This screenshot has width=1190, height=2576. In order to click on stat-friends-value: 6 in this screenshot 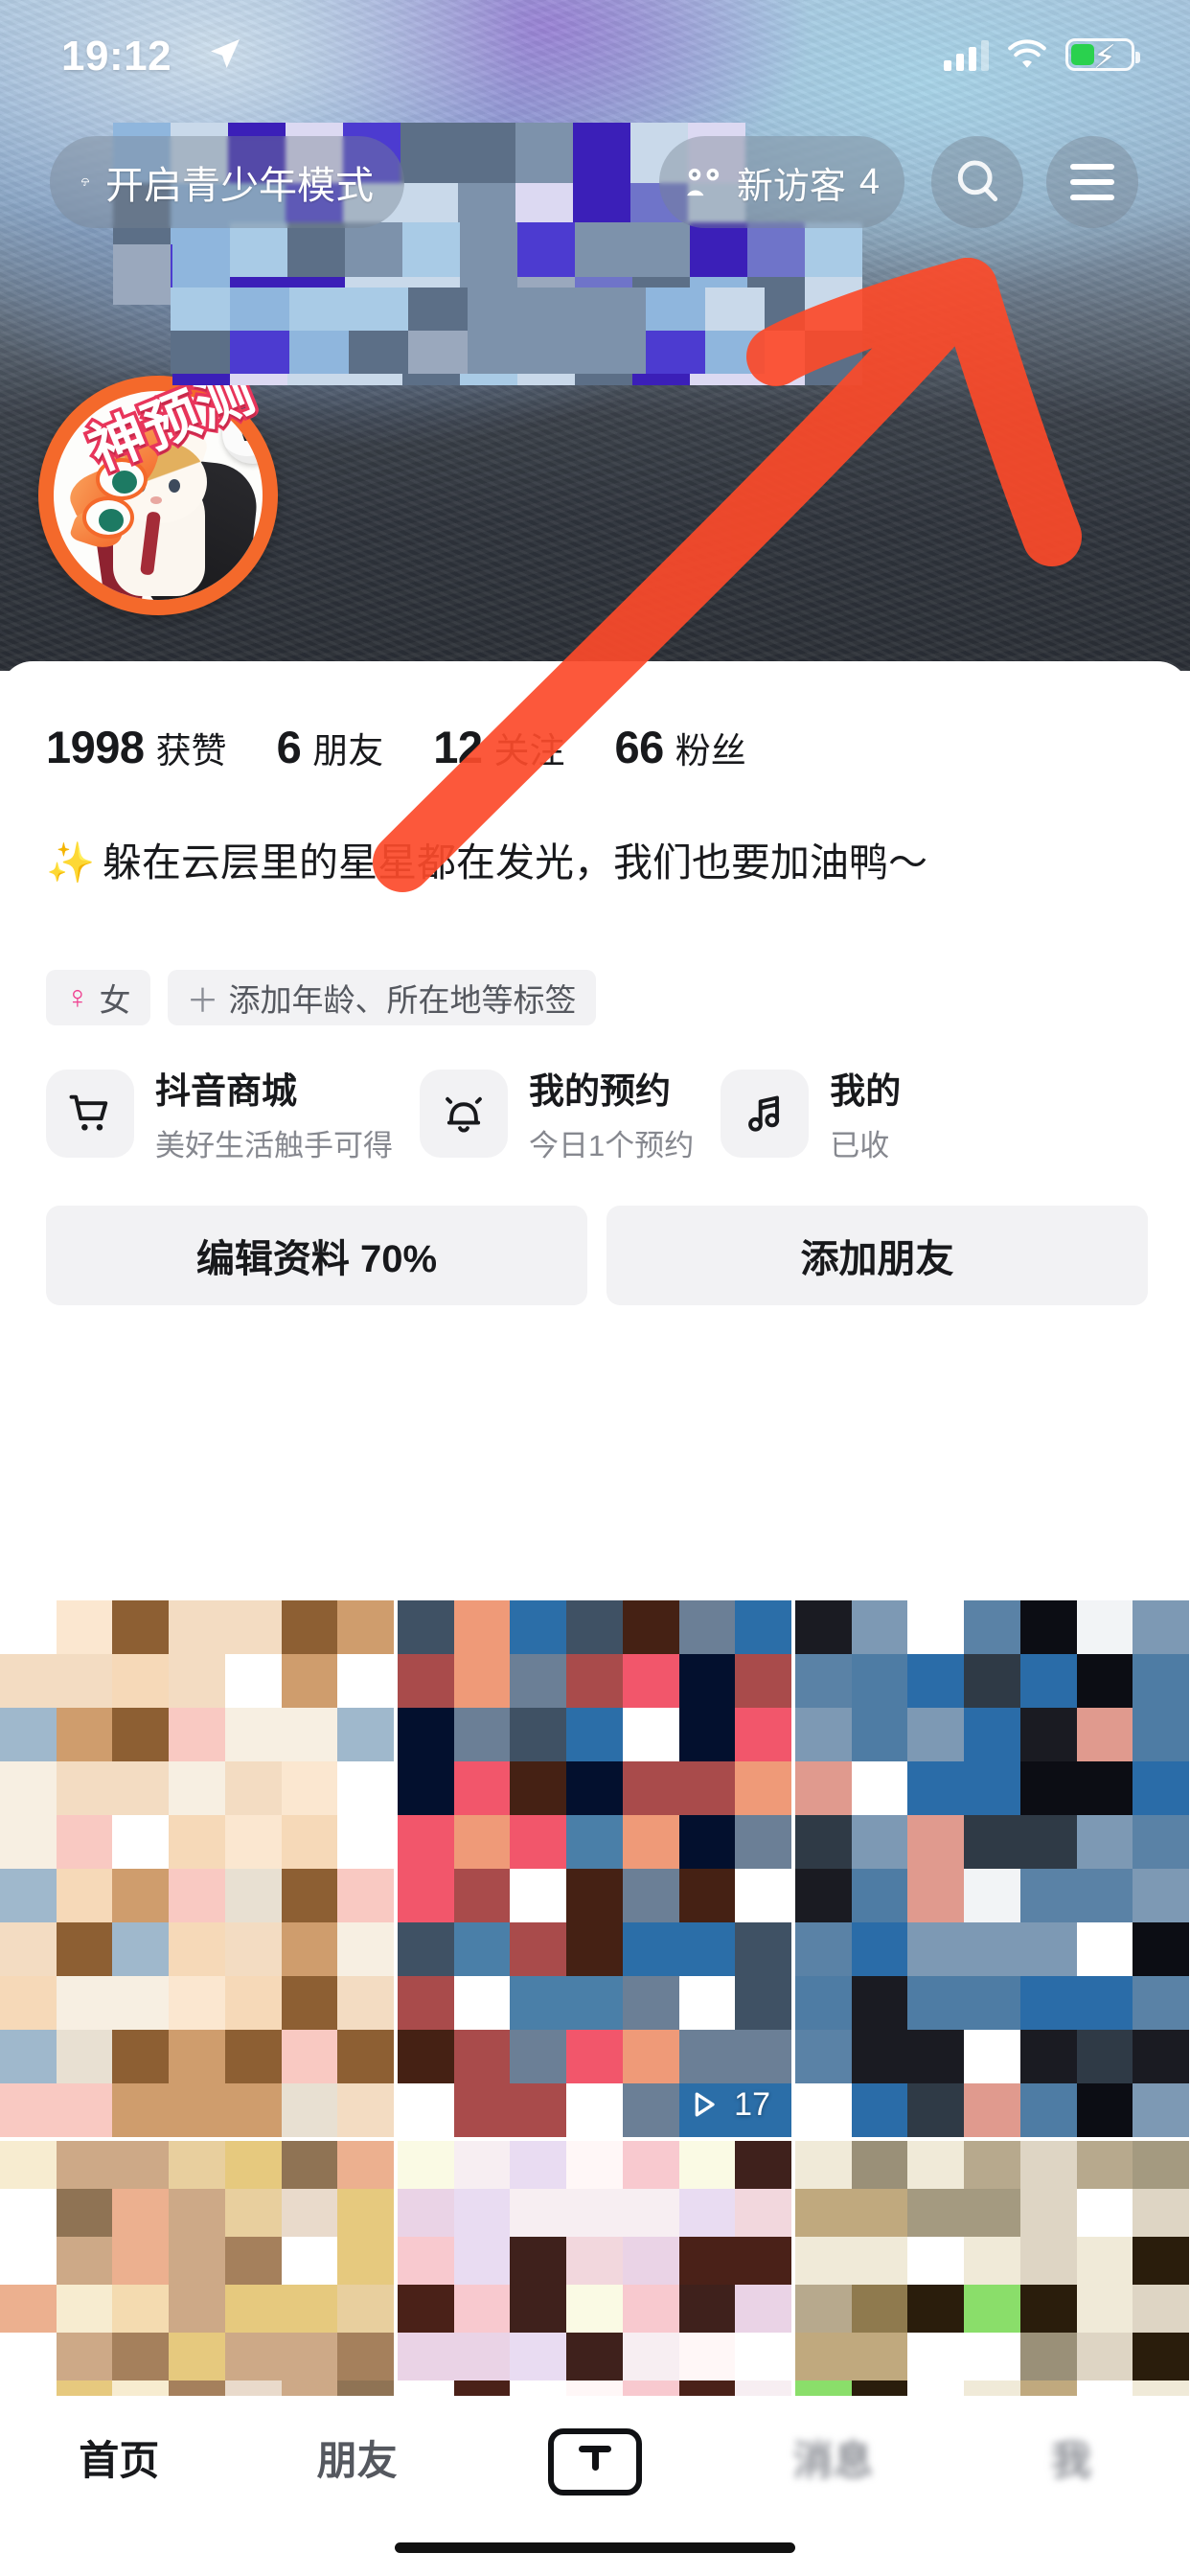, I will do `click(289, 747)`.